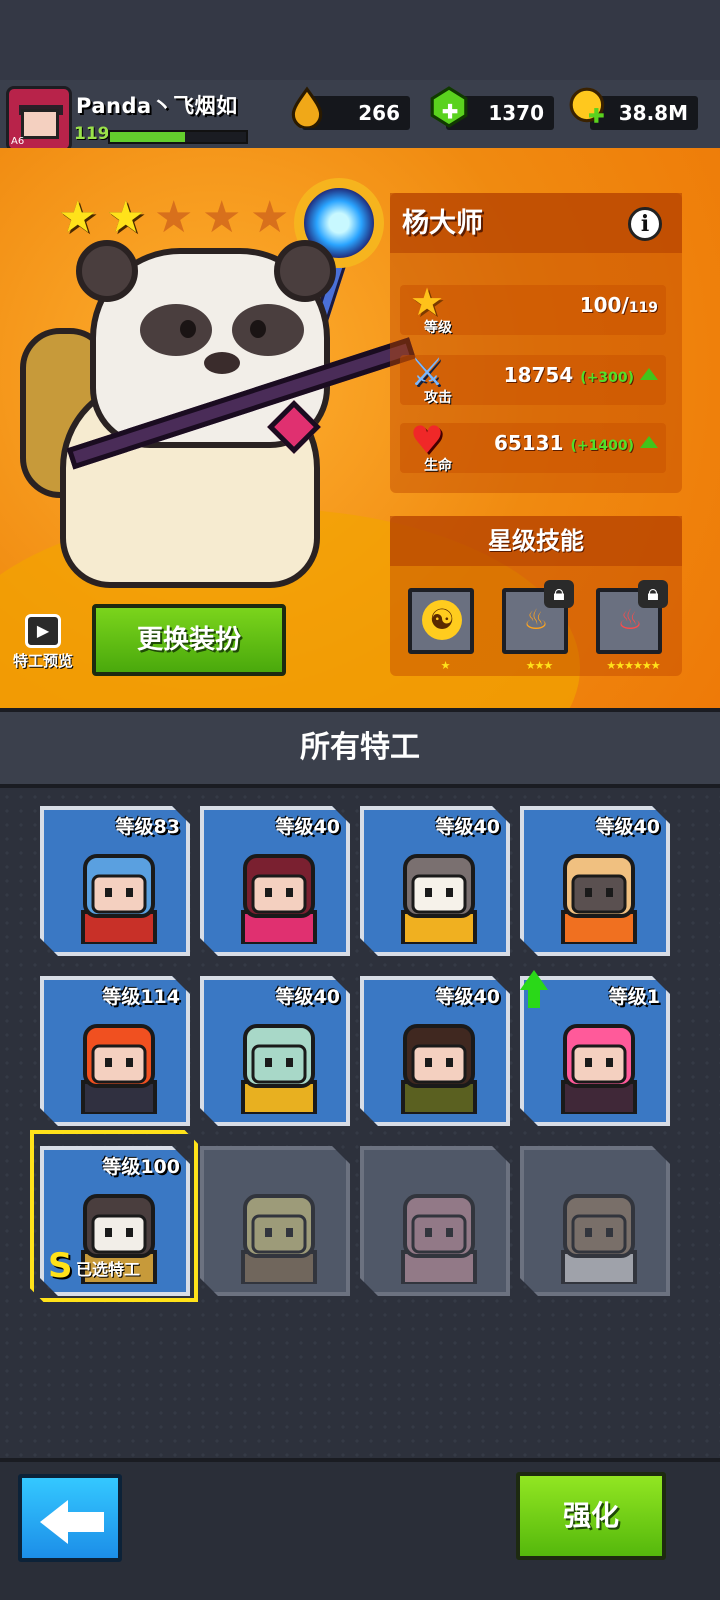 This screenshot has width=720, height=1600. I want to click on skill-1-stars: ★, so click(445, 665).